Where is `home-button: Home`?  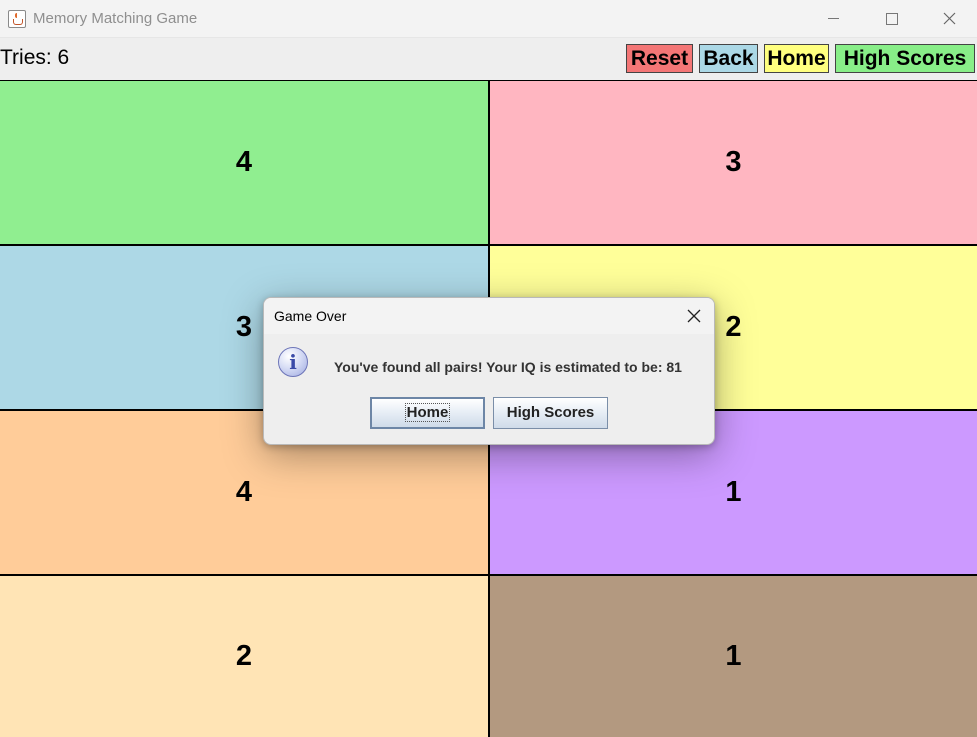
home-button: Home is located at coordinates (796, 58).